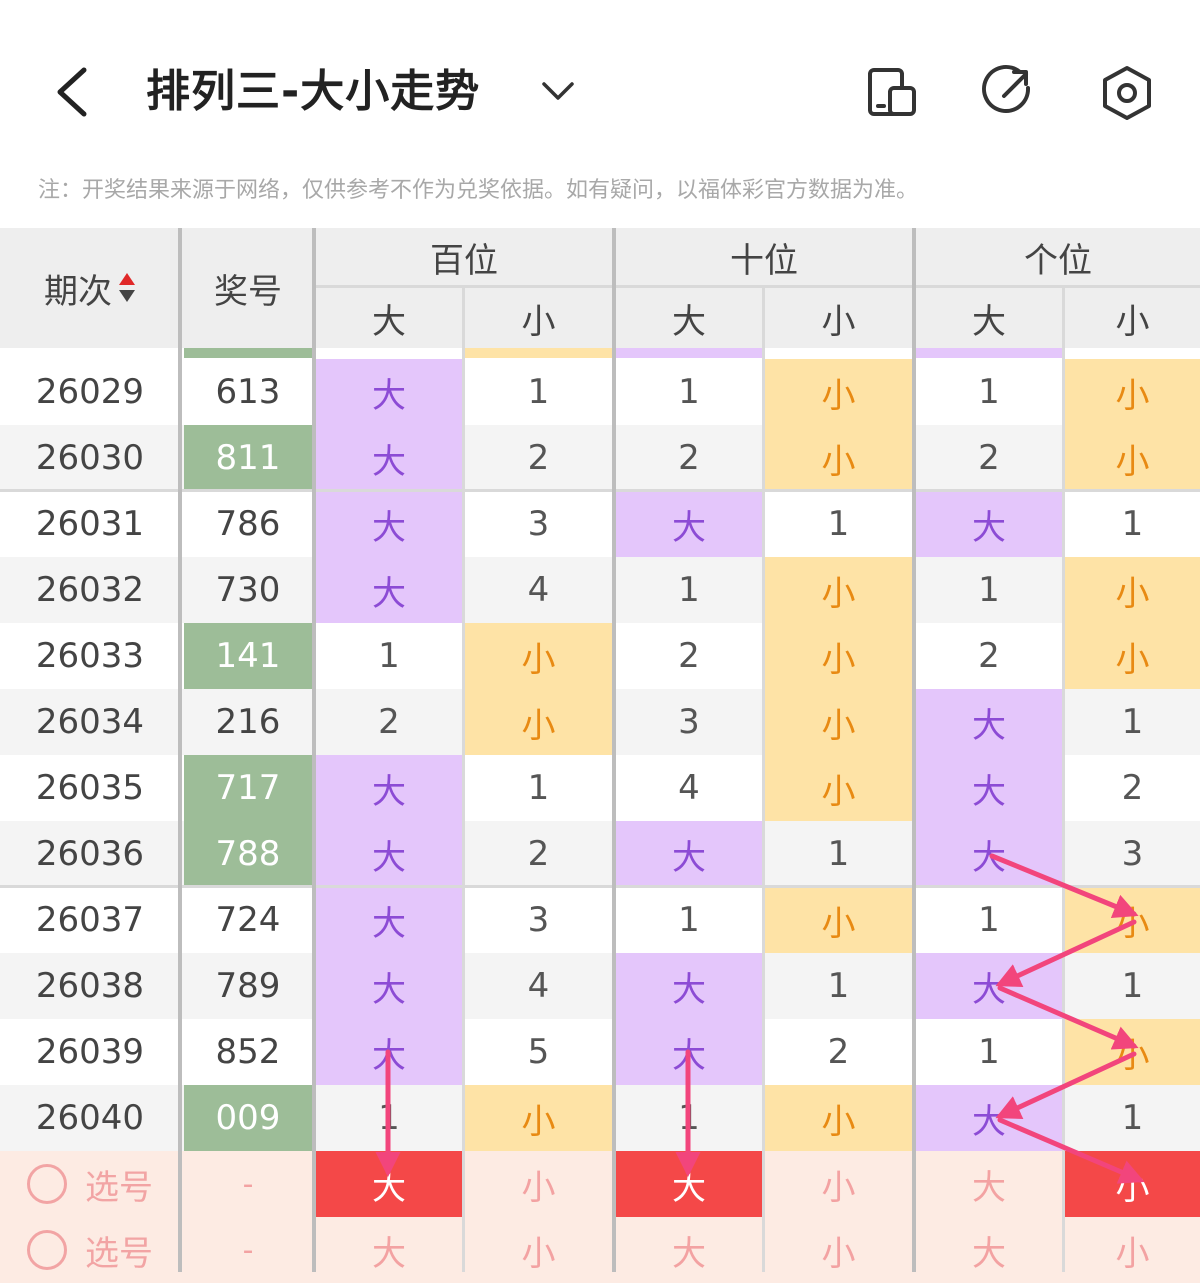 The width and height of the screenshot is (1200, 1283). Describe the element at coordinates (248, 1052) in the screenshot. I see `number-cell: 852` at that location.